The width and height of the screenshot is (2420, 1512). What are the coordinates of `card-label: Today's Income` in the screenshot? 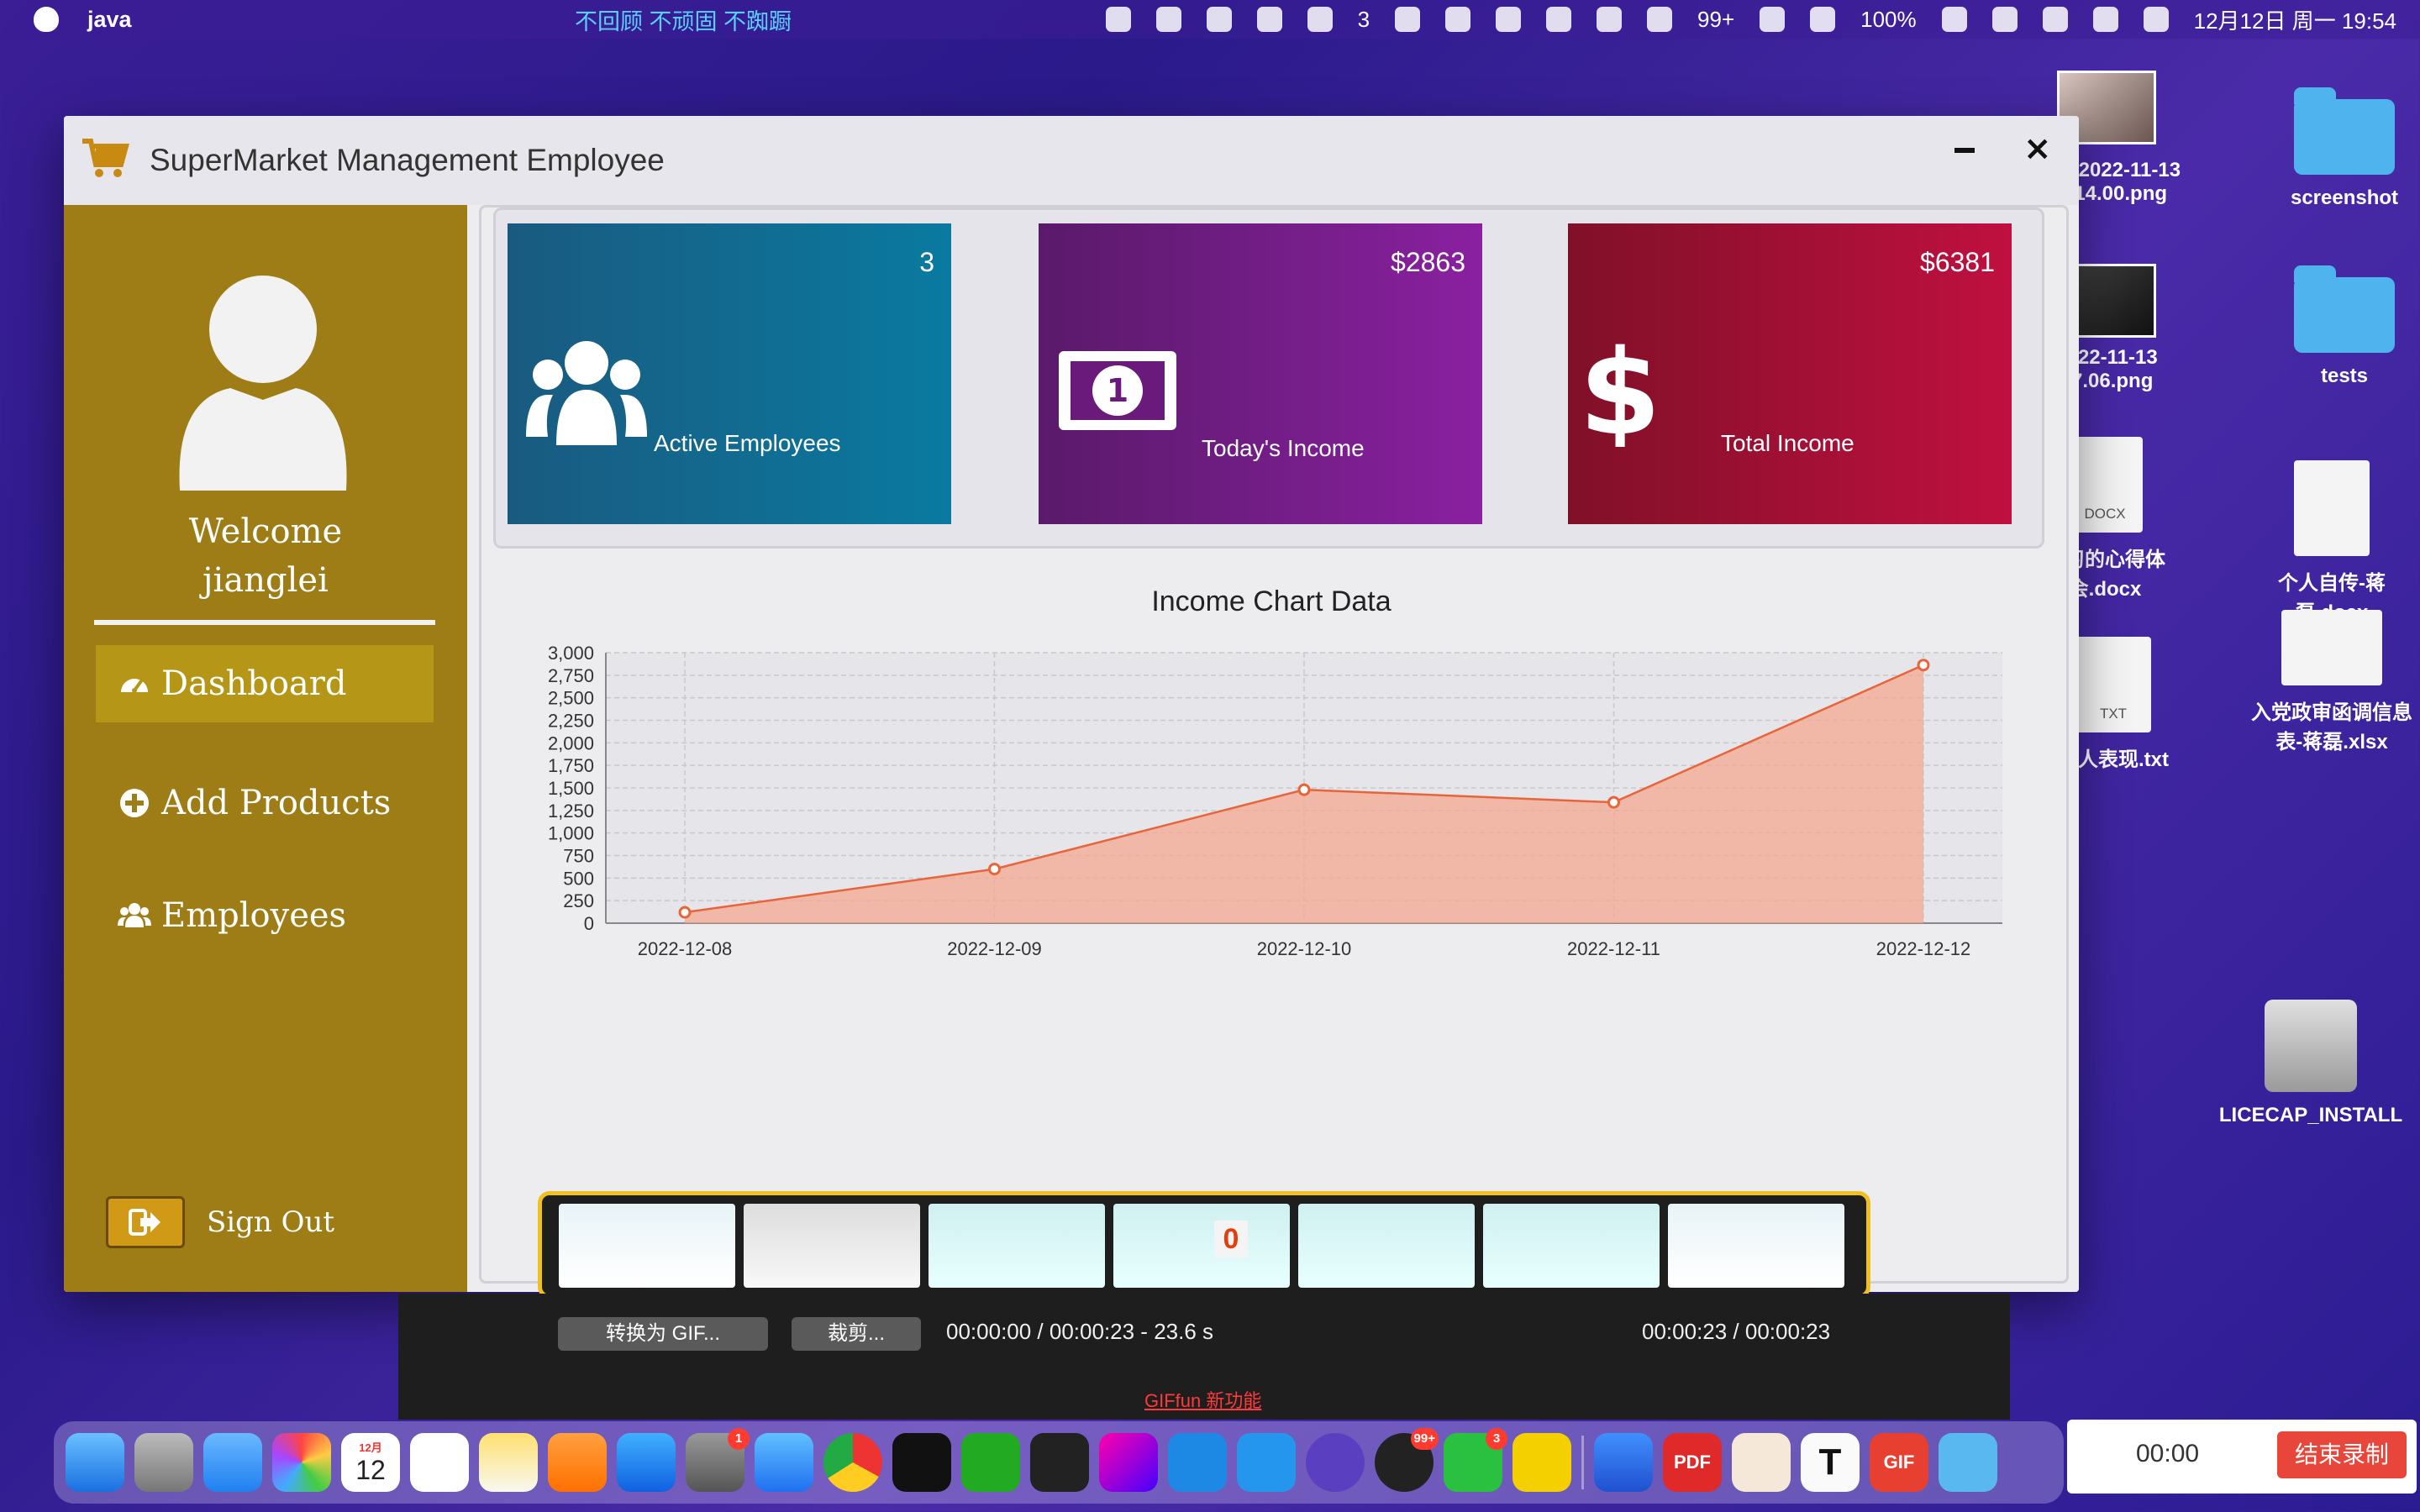 It's located at (1284, 448).